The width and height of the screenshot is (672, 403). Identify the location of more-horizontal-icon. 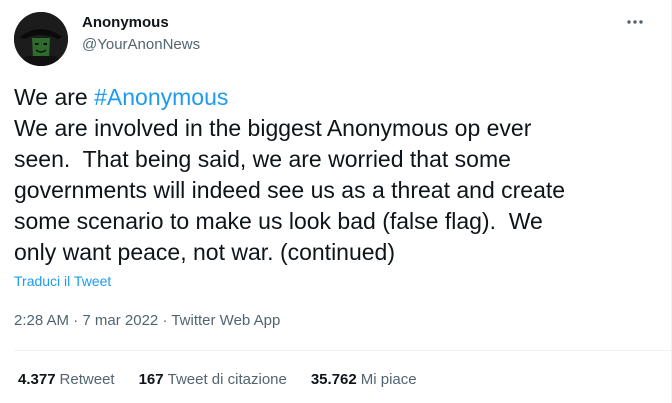
(635, 22).